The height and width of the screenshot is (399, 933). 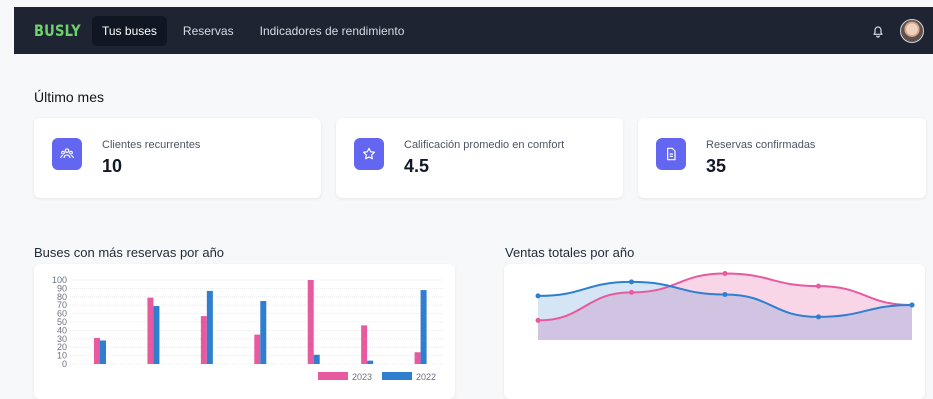 What do you see at coordinates (570, 252) in the screenshot?
I see `area-chart-title: Ventas totales por año` at bounding box center [570, 252].